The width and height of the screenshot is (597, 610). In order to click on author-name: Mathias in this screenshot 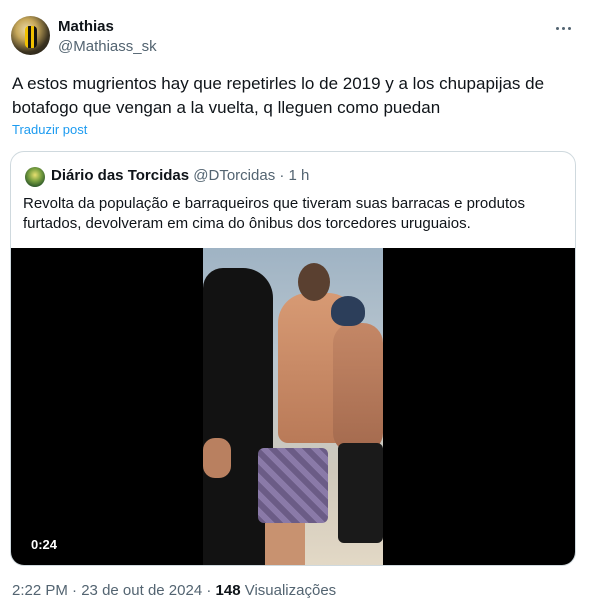, I will do `click(86, 26)`.